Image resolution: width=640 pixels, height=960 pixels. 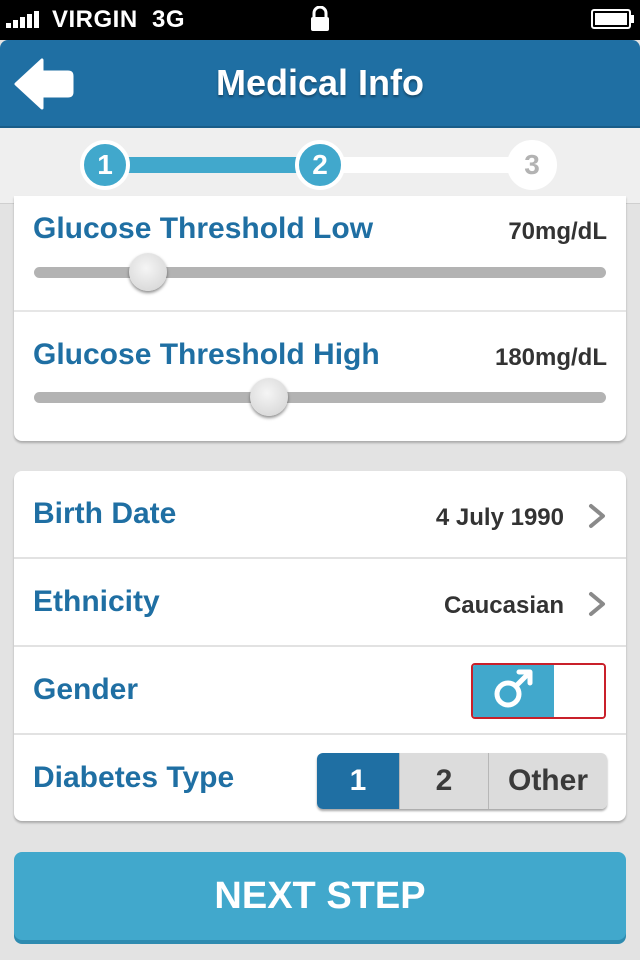 I want to click on birth-date-value: 4 July 1990, so click(x=499, y=517).